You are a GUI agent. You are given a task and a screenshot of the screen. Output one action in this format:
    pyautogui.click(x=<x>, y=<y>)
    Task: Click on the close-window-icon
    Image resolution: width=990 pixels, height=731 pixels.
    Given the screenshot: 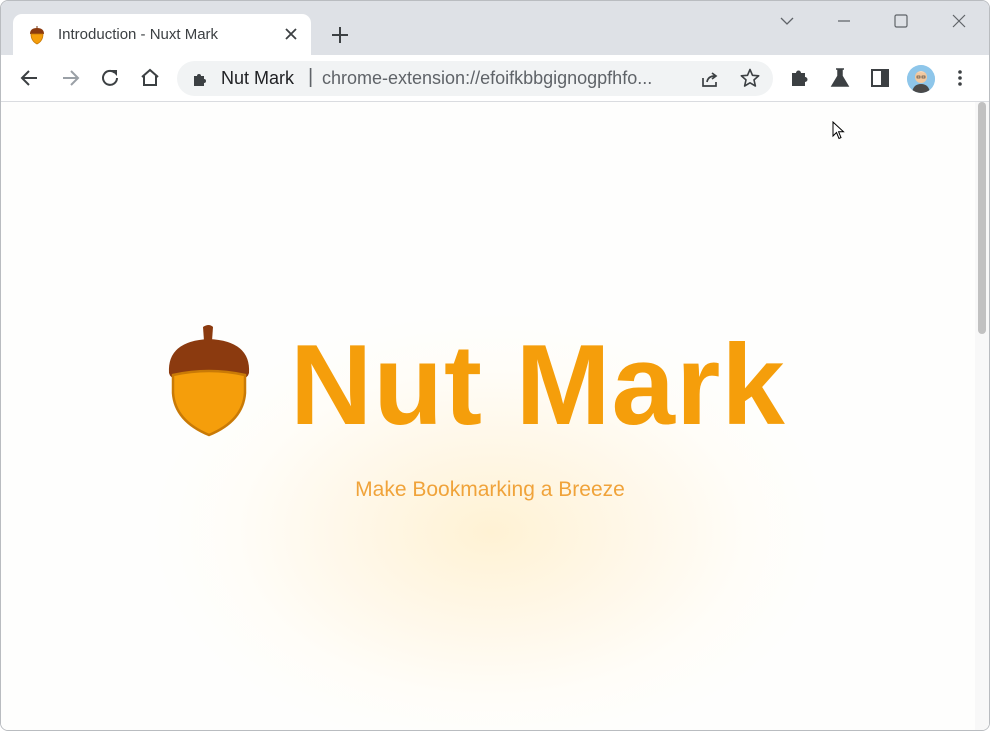 What is the action you would take?
    pyautogui.click(x=959, y=21)
    